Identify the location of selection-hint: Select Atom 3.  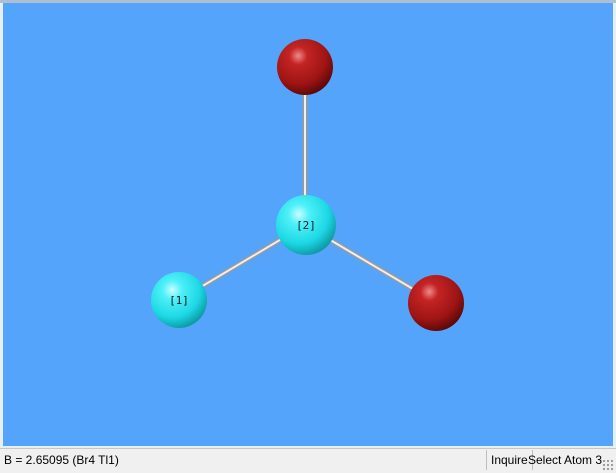
(565, 460).